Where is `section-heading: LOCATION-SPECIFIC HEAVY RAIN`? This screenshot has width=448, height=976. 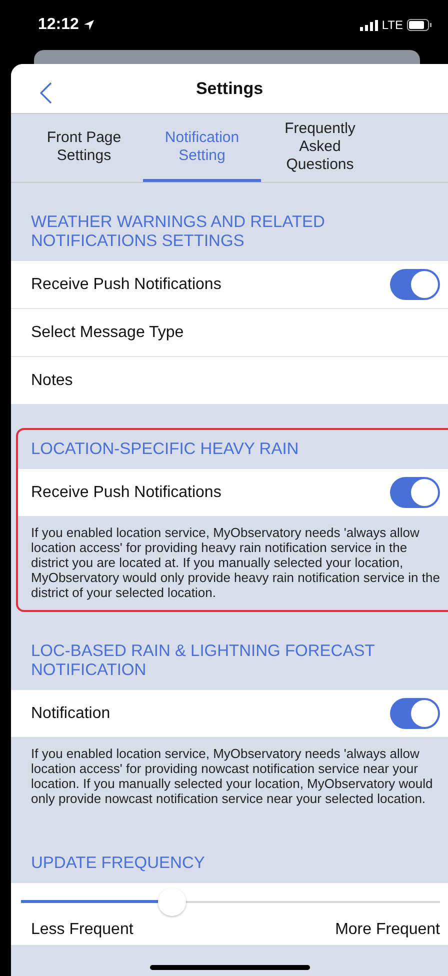
section-heading: LOCATION-SPECIFIC HEAVY RAIN is located at coordinates (165, 449).